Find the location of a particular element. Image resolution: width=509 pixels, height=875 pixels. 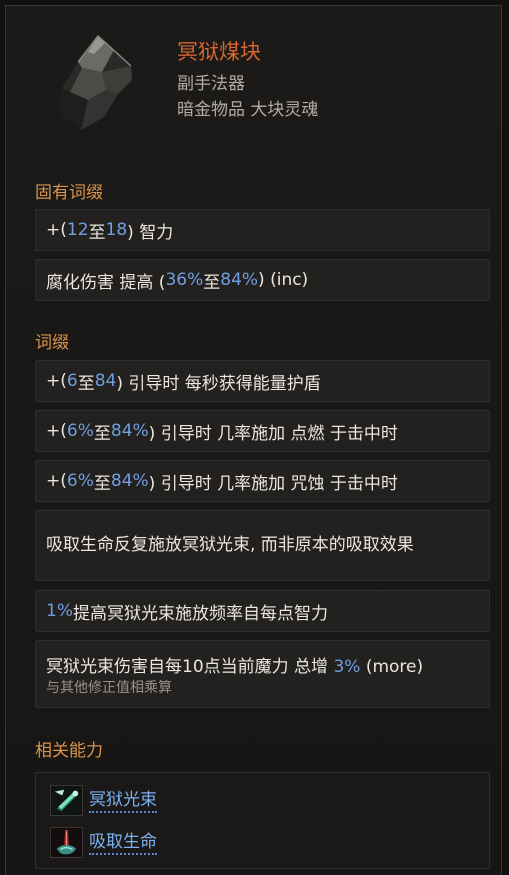

drain-life-icon is located at coordinates (66, 842).